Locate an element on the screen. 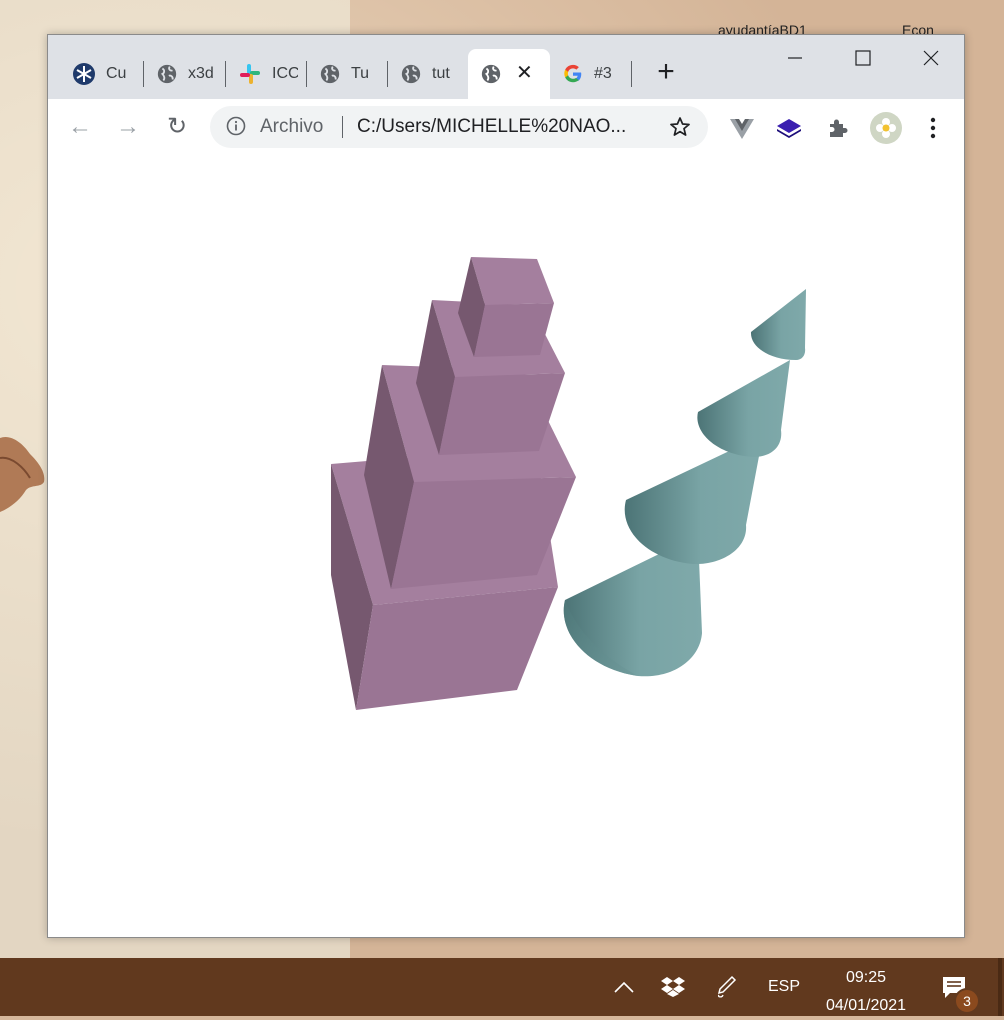 The width and height of the screenshot is (1004, 1020). forward-button: → is located at coordinates (128, 127).